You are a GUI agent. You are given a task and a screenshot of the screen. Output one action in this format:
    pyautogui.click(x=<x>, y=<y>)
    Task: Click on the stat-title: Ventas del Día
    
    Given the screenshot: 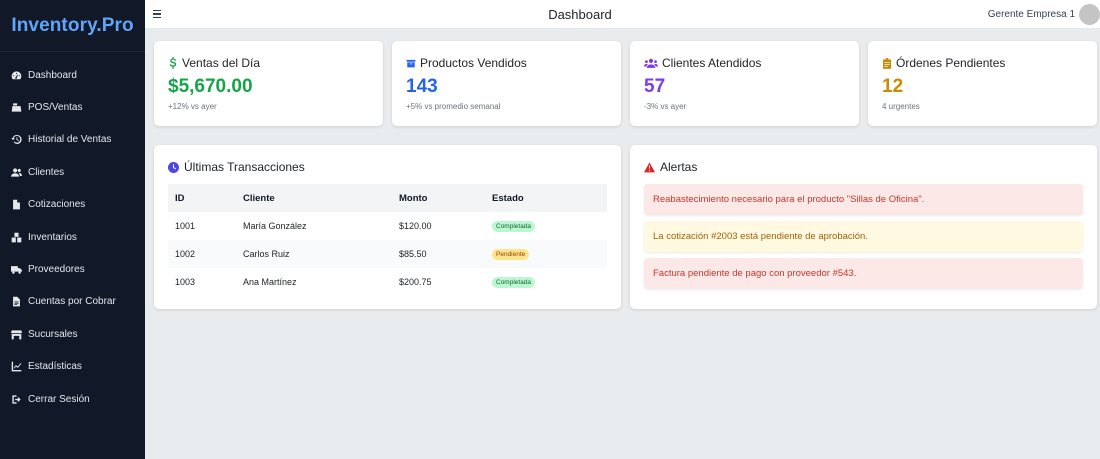 What is the action you would take?
    pyautogui.click(x=221, y=63)
    